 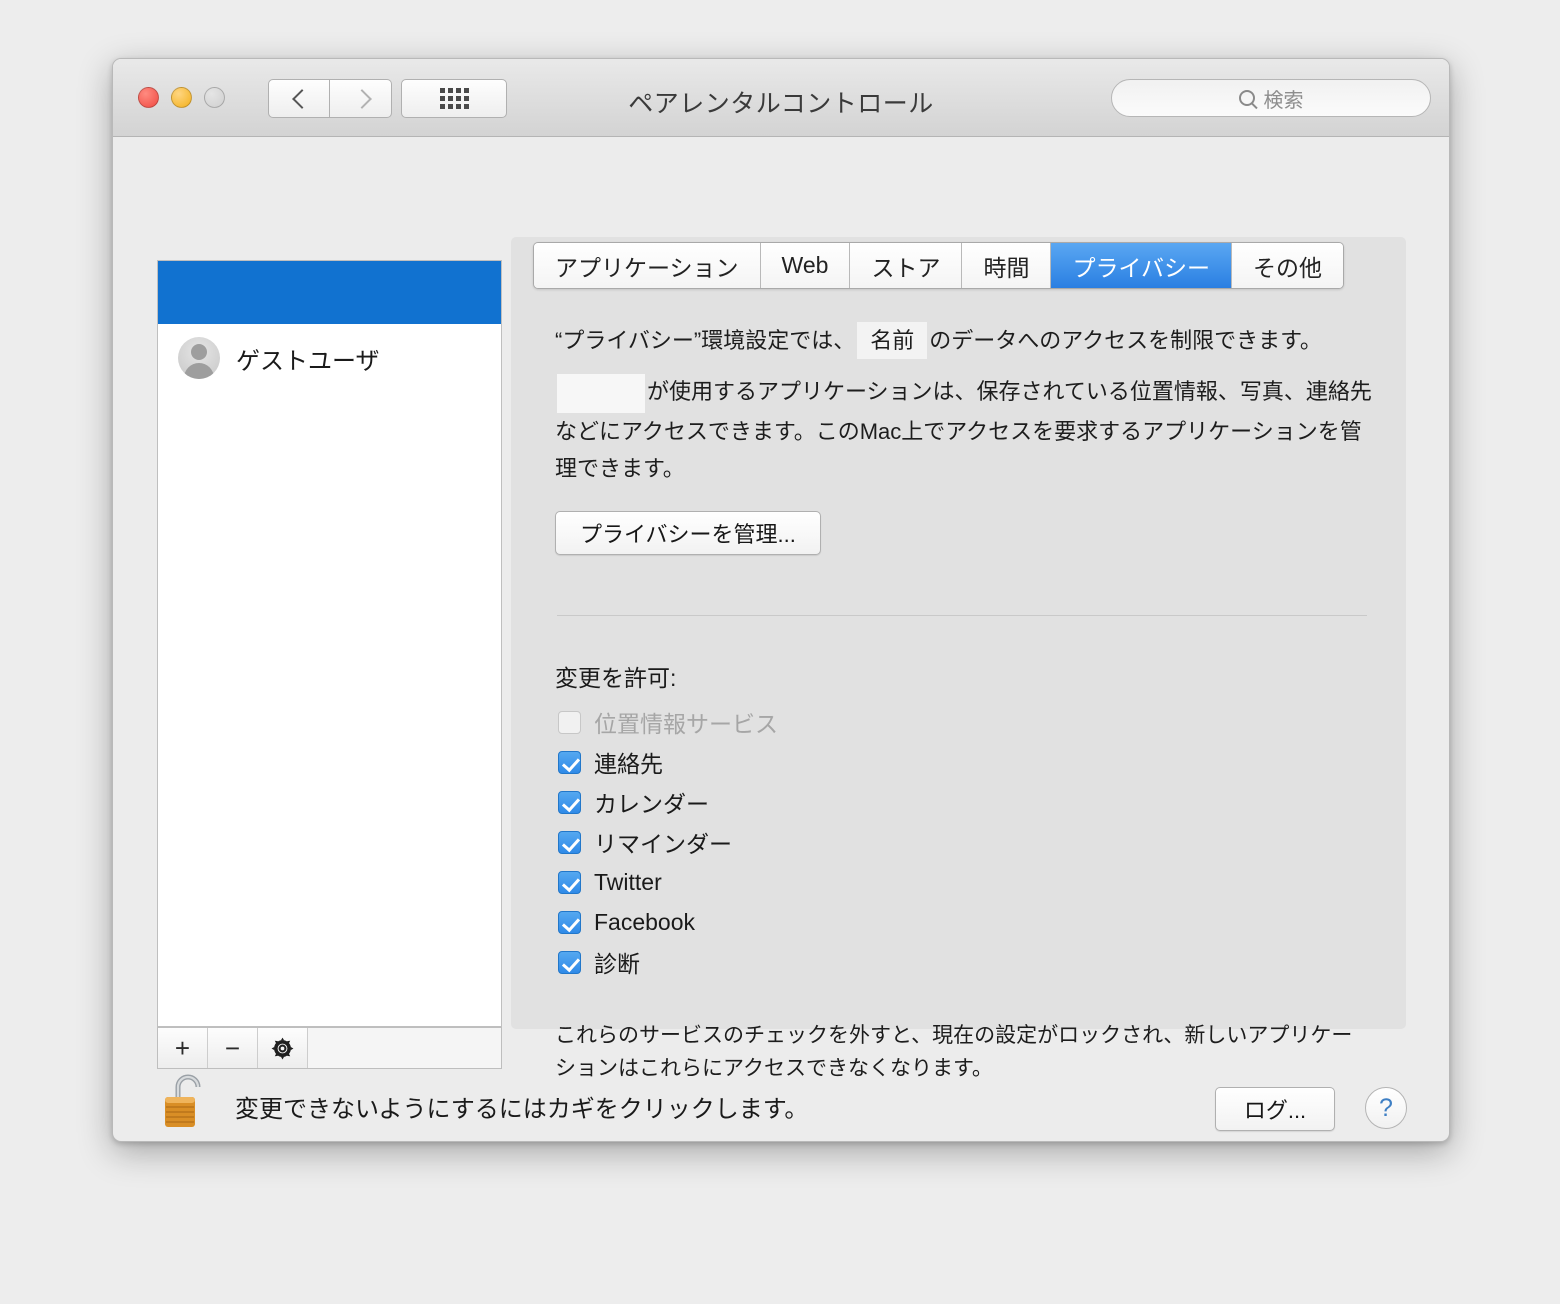 What do you see at coordinates (329, 643) in the screenshot?
I see `user-list: ゲストユーザ` at bounding box center [329, 643].